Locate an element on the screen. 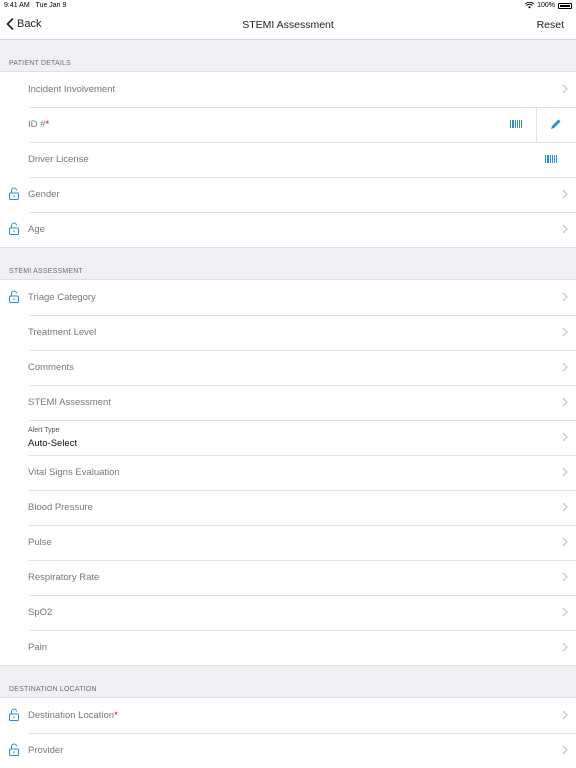 This screenshot has width=576, height=768. row-label: Destination Location* is located at coordinates (73, 715).